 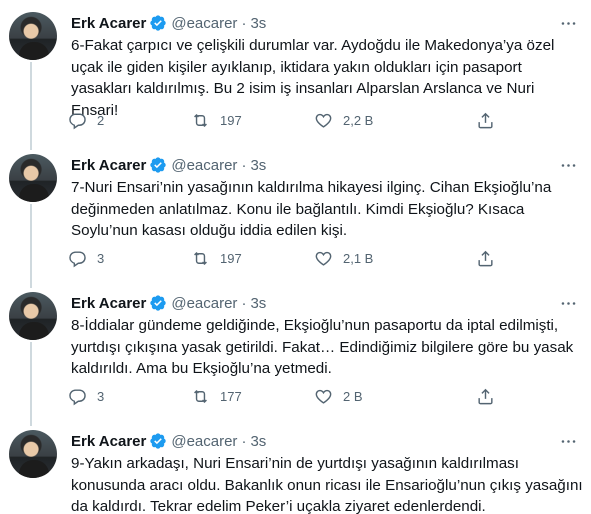 What do you see at coordinates (358, 258) in the screenshot?
I see `like-count: 2,1 B` at bounding box center [358, 258].